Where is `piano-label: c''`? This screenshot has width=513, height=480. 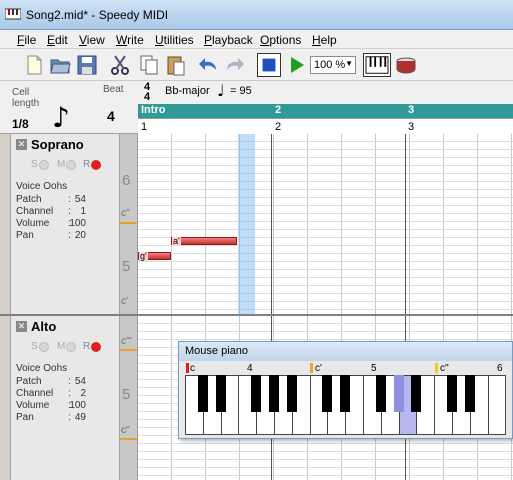 piano-label: c'' is located at coordinates (444, 368).